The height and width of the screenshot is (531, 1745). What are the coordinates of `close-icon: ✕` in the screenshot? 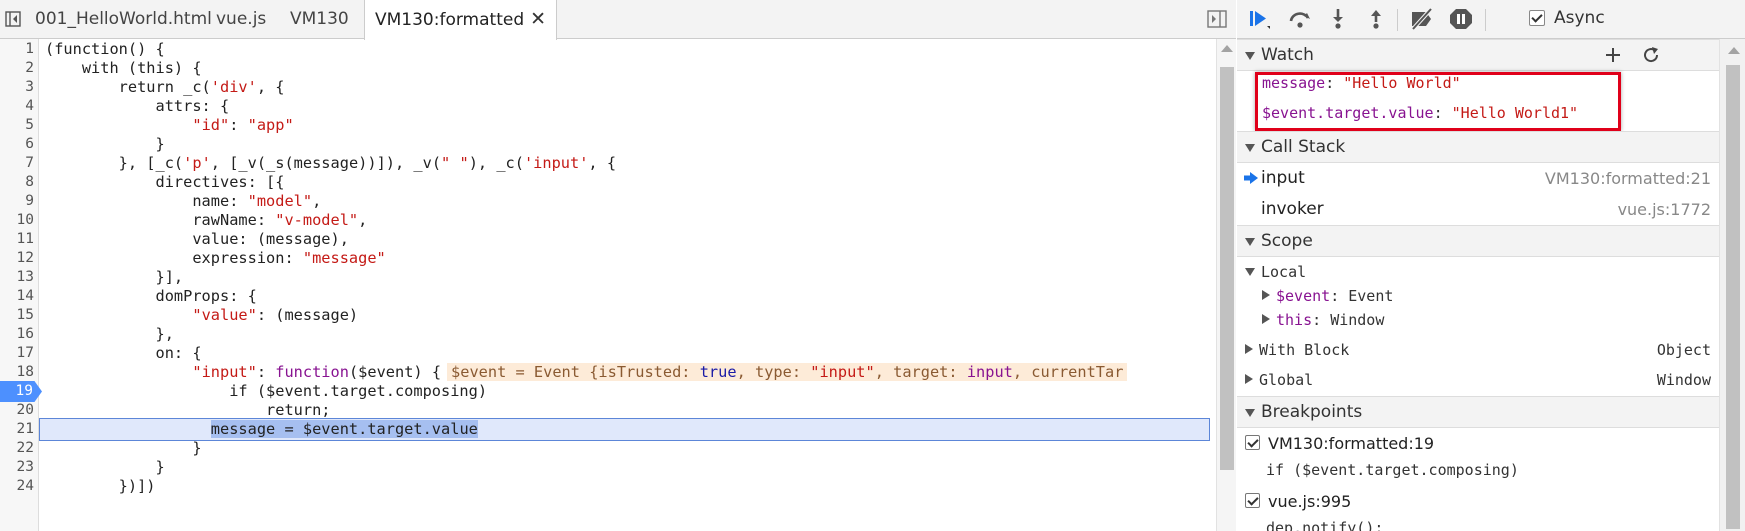 It's located at (538, 19).